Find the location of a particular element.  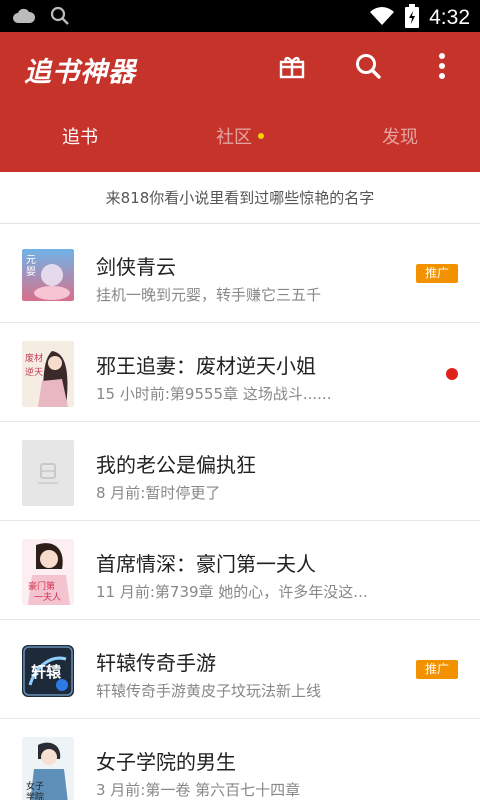

book-subtitle: 8 月前:暂时停更了 is located at coordinates (158, 493).